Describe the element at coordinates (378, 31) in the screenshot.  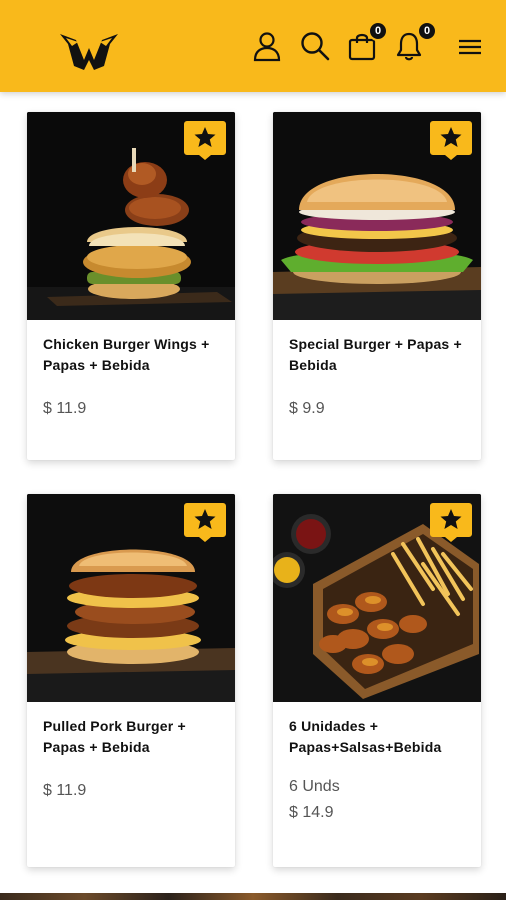
I see `cart-count-badge: 0` at that location.